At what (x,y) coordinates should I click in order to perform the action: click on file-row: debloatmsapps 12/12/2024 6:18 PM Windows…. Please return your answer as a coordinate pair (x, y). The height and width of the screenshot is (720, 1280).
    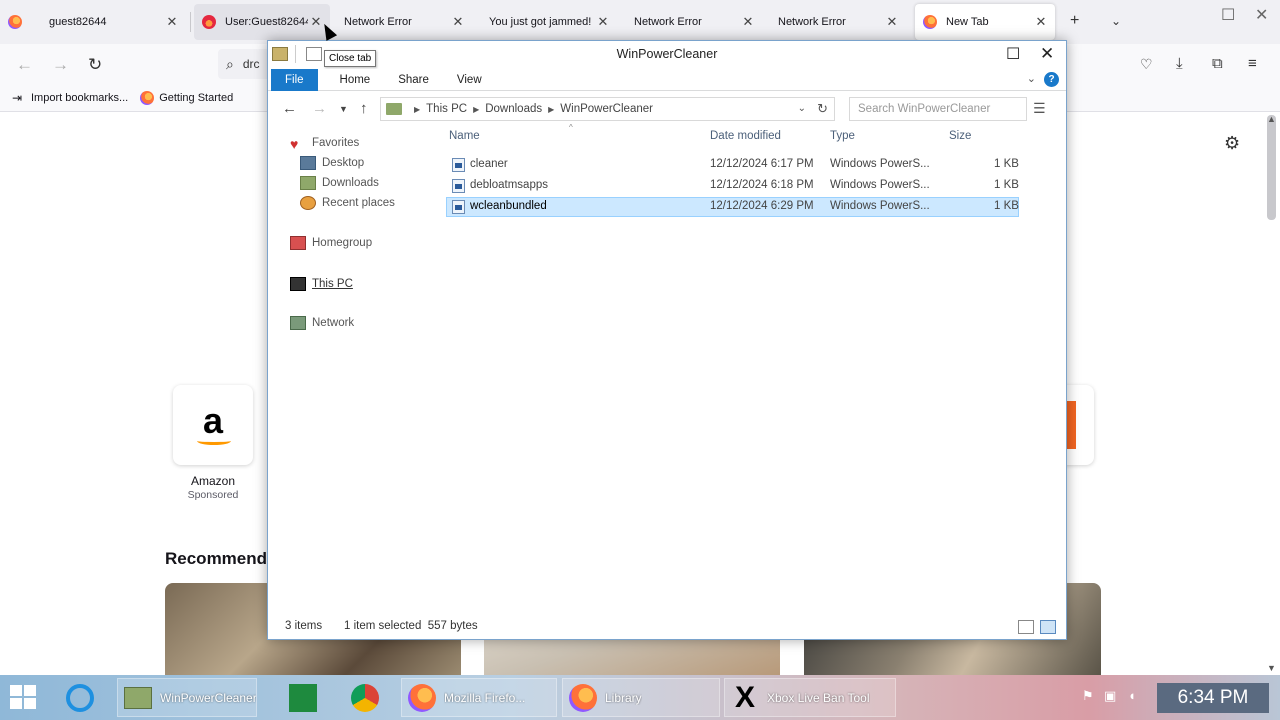
    Looking at the image, I should click on (732, 186).